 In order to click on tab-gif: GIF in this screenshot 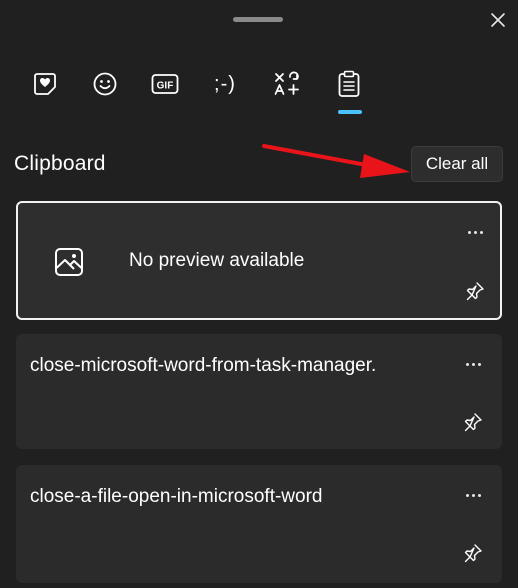, I will do `click(165, 84)`.